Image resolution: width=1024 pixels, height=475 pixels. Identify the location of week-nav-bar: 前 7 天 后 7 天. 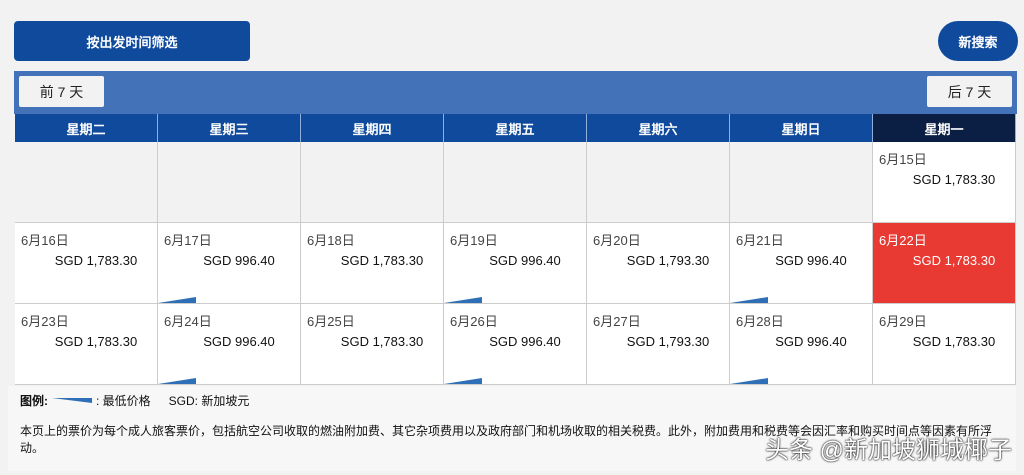
(515, 92).